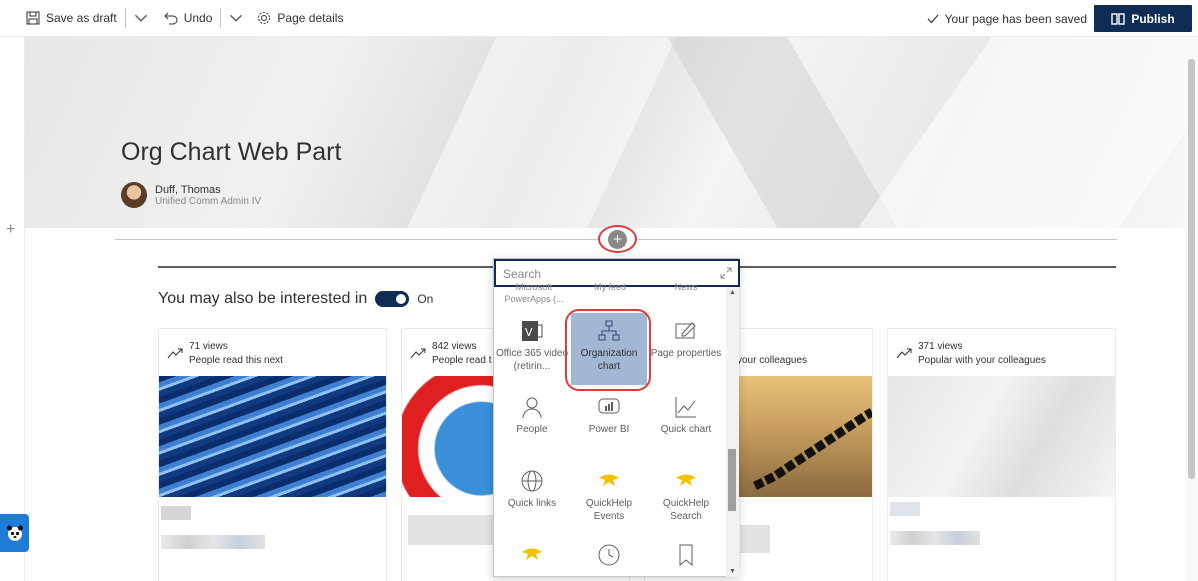 Image resolution: width=1198 pixels, height=581 pixels. Describe the element at coordinates (982, 360) in the screenshot. I see `card-reason: Popular with your colleagues` at that location.